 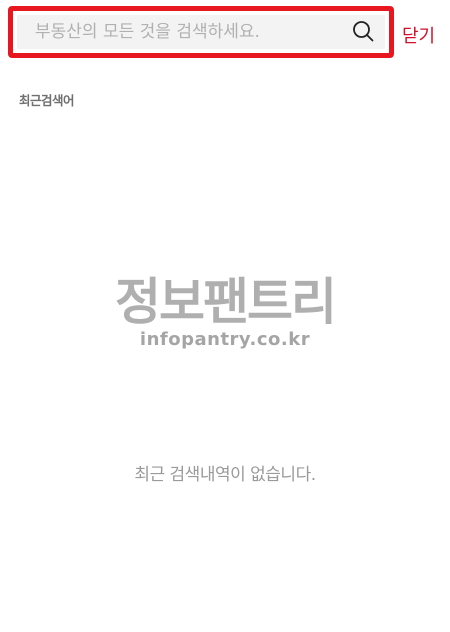 I want to click on empty-recent-message: 최근 검색내역이 없습니다., so click(x=225, y=475).